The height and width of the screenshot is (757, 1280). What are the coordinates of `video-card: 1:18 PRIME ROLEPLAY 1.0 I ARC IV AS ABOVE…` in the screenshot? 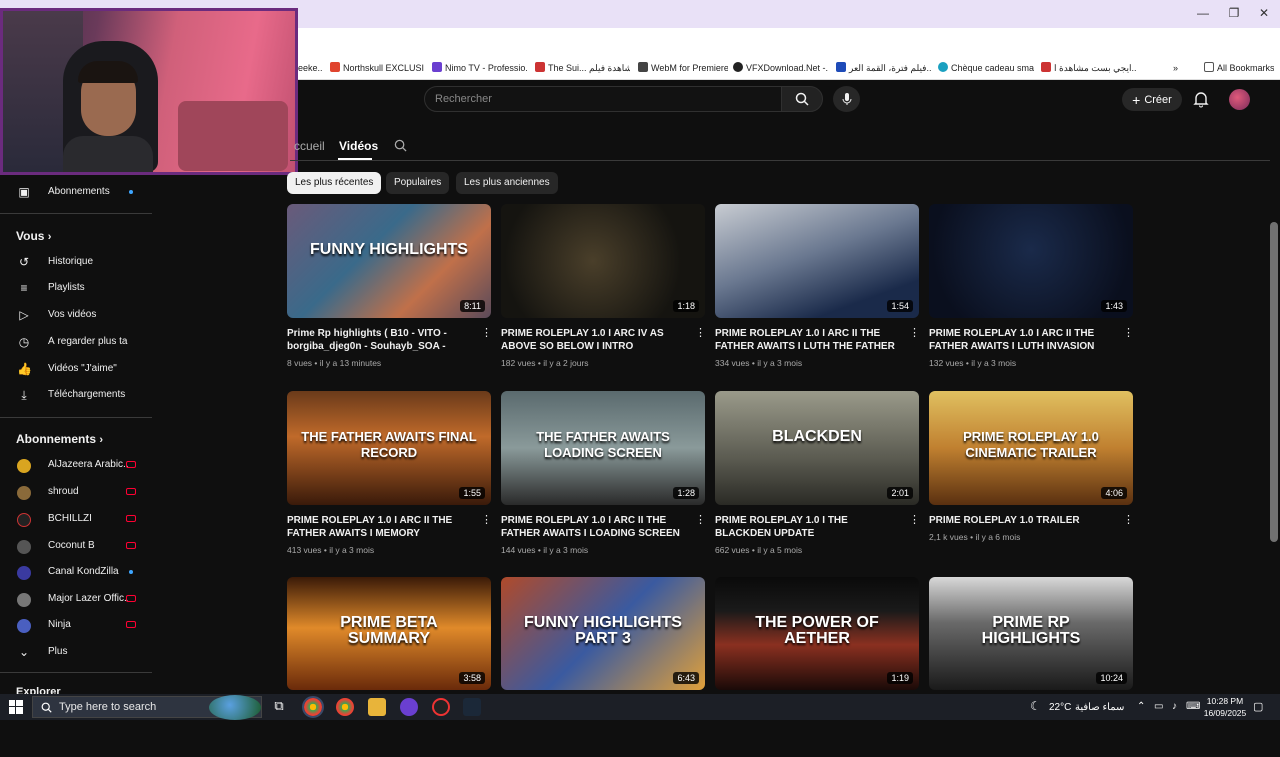 It's located at (603, 294).